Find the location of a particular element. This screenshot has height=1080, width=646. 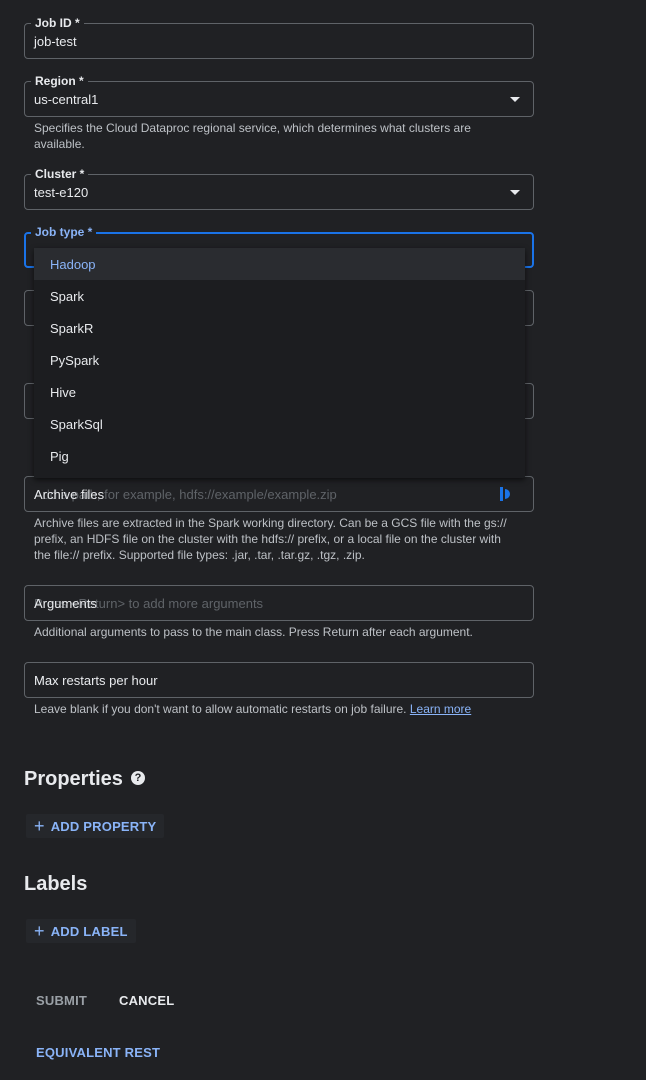

archive-files-label: Archive files is located at coordinates (69, 494).